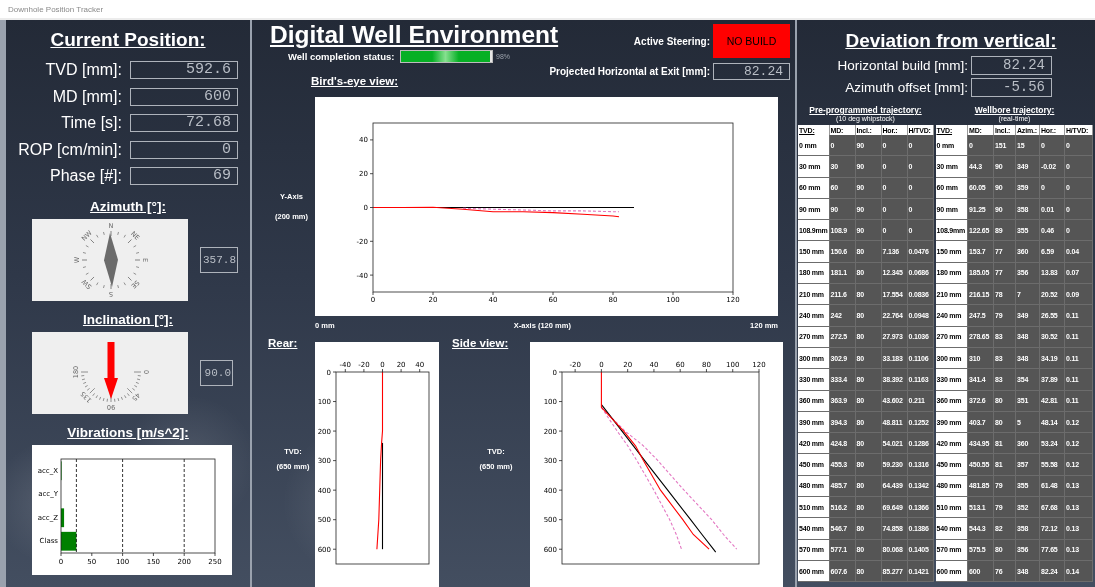 The width and height of the screenshot is (1095, 587). What do you see at coordinates (414, 35) in the screenshot?
I see `app-title: Digital Well Environment` at bounding box center [414, 35].